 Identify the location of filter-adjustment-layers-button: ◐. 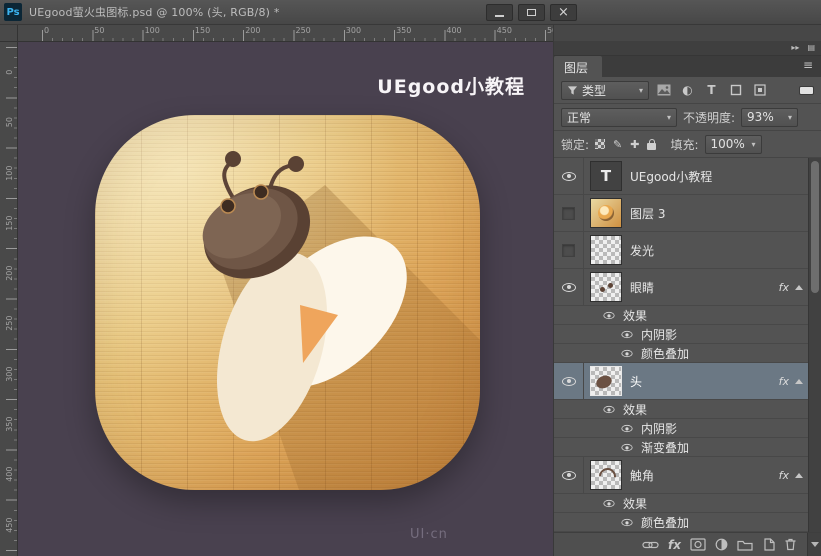
(687, 90).